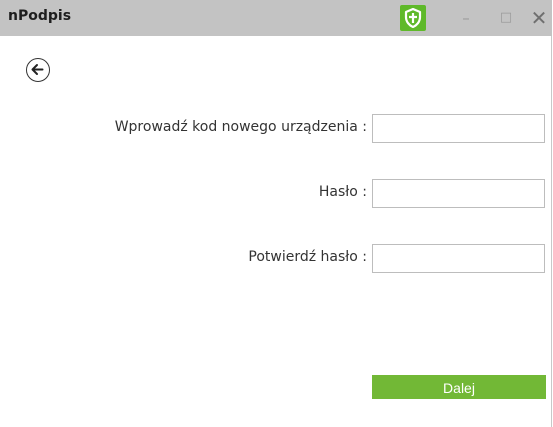 This screenshot has width=553, height=427. Describe the element at coordinates (240, 127) in the screenshot. I see `device-code-label: Wprowadź kod nowego urządzenia :` at that location.